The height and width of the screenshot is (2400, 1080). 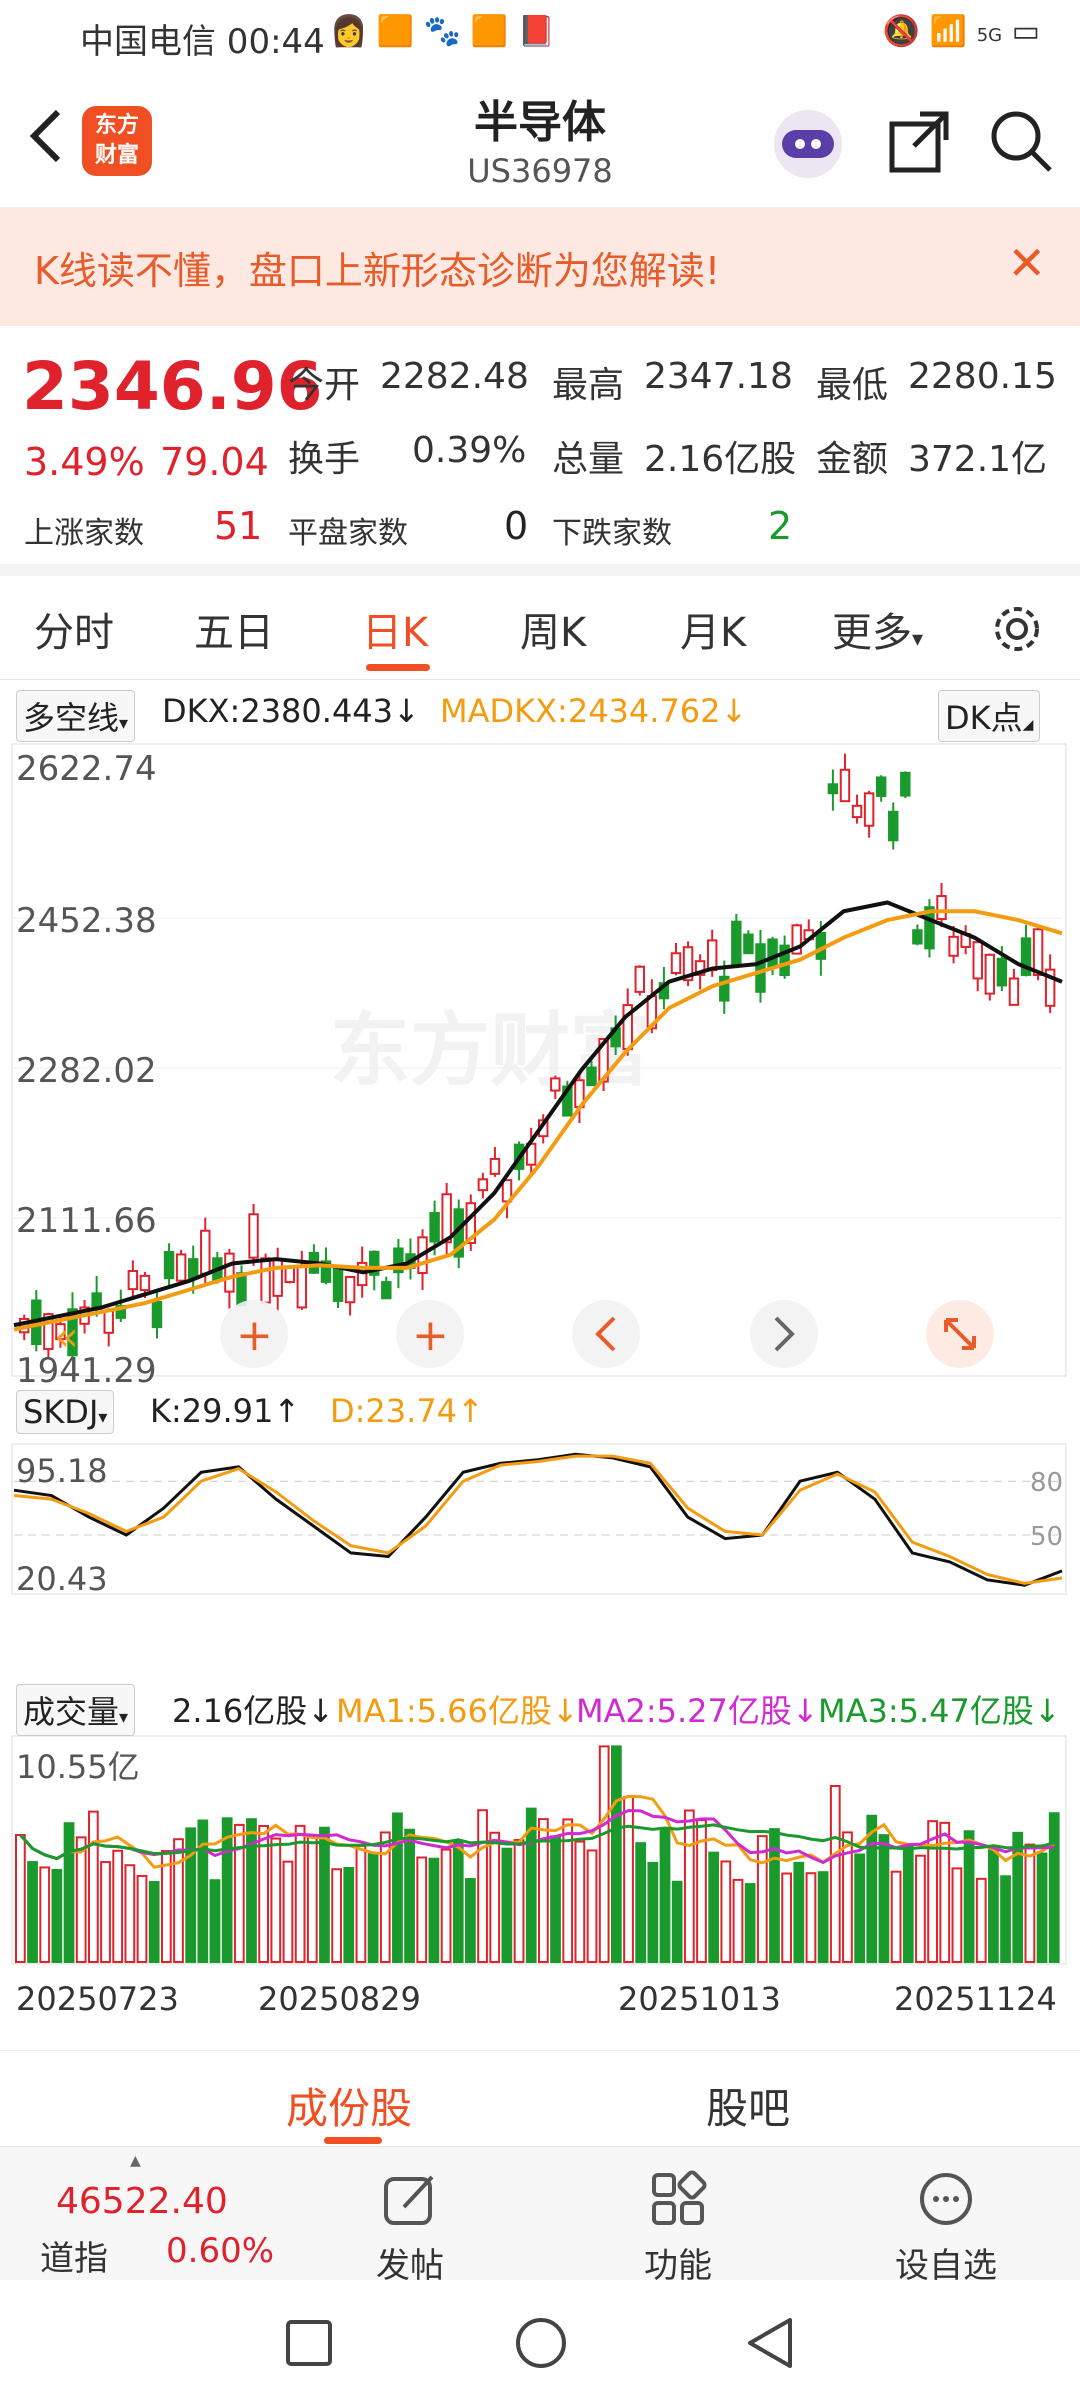 I want to click on skdj-k-line, so click(x=538, y=1519).